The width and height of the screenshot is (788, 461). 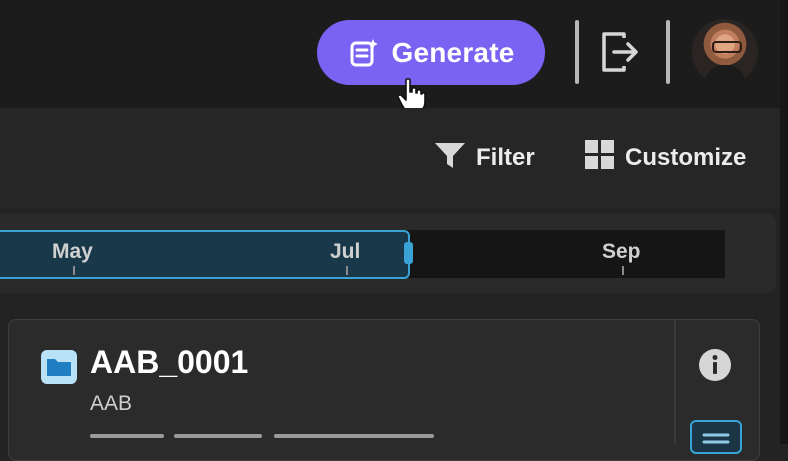 I want to click on timeline-tick-label: Sep, so click(x=621, y=251).